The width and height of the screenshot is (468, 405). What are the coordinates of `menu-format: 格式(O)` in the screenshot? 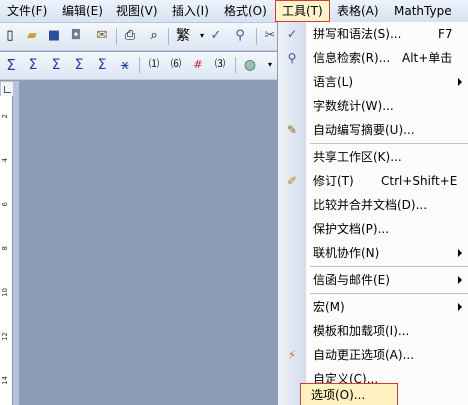 It's located at (245, 11).